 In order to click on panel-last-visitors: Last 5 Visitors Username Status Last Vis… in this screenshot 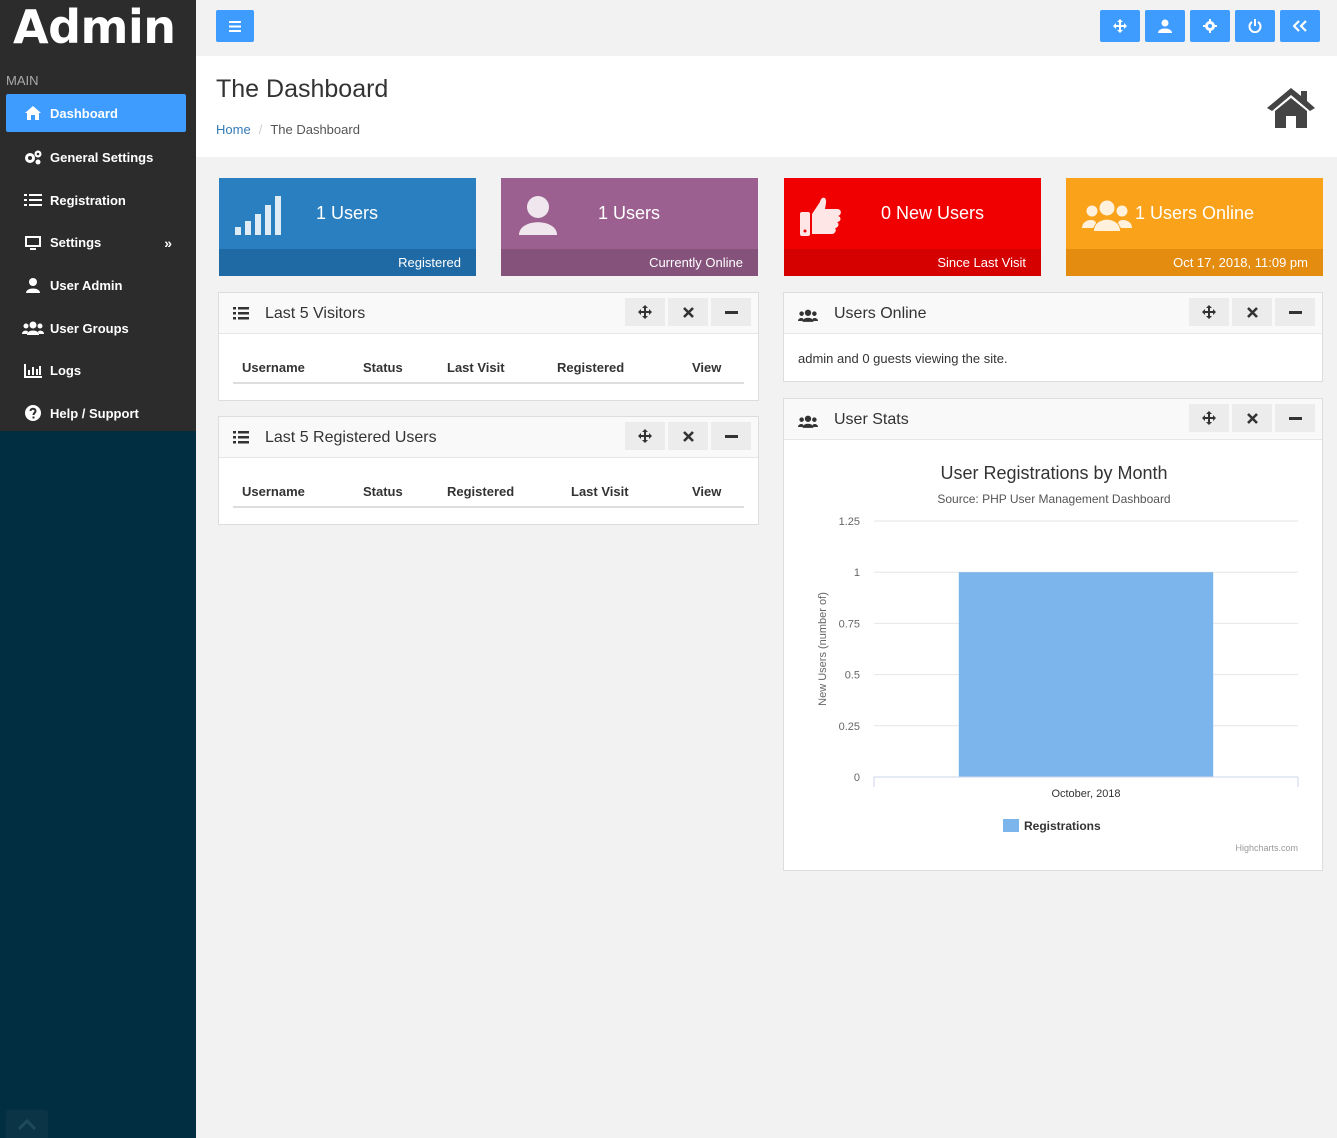, I will do `click(488, 346)`.